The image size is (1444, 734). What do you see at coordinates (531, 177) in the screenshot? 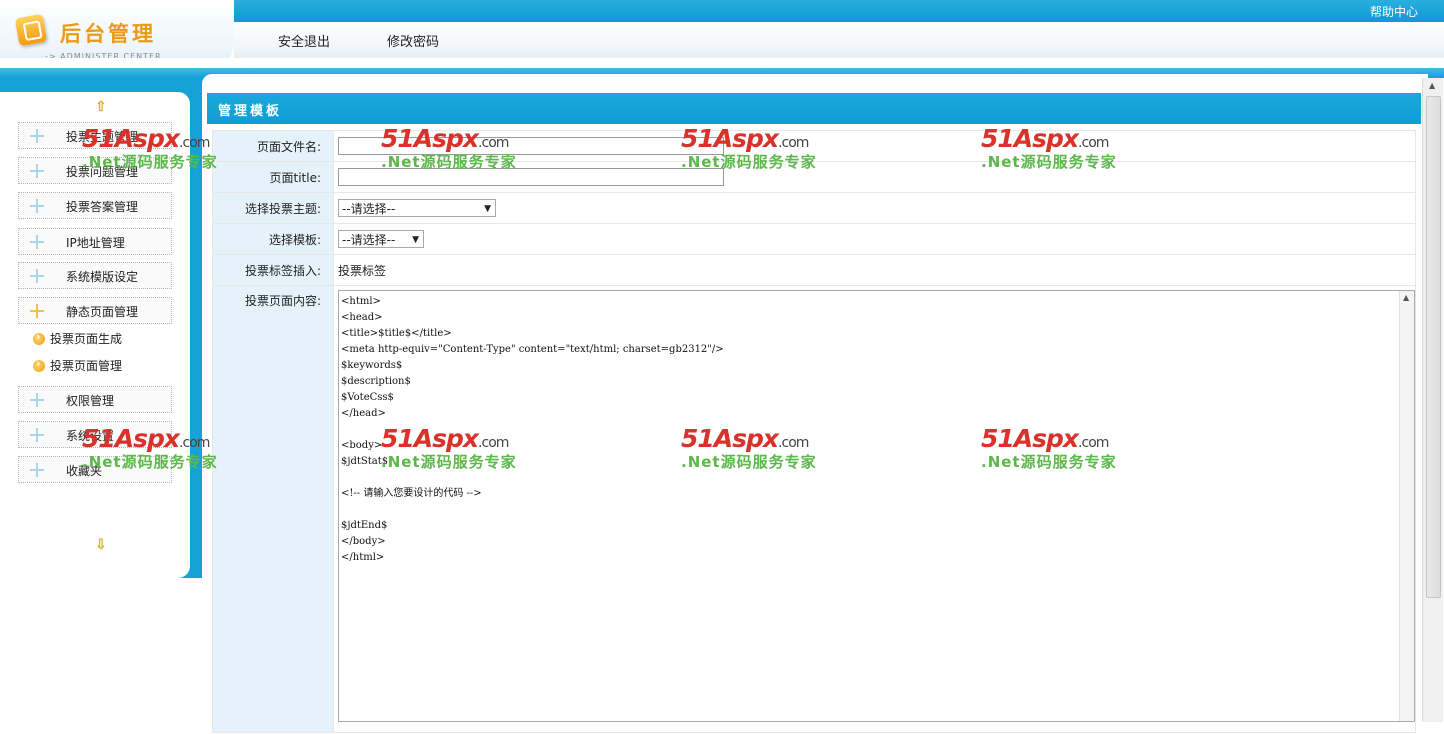
I see `page-title-input` at bounding box center [531, 177].